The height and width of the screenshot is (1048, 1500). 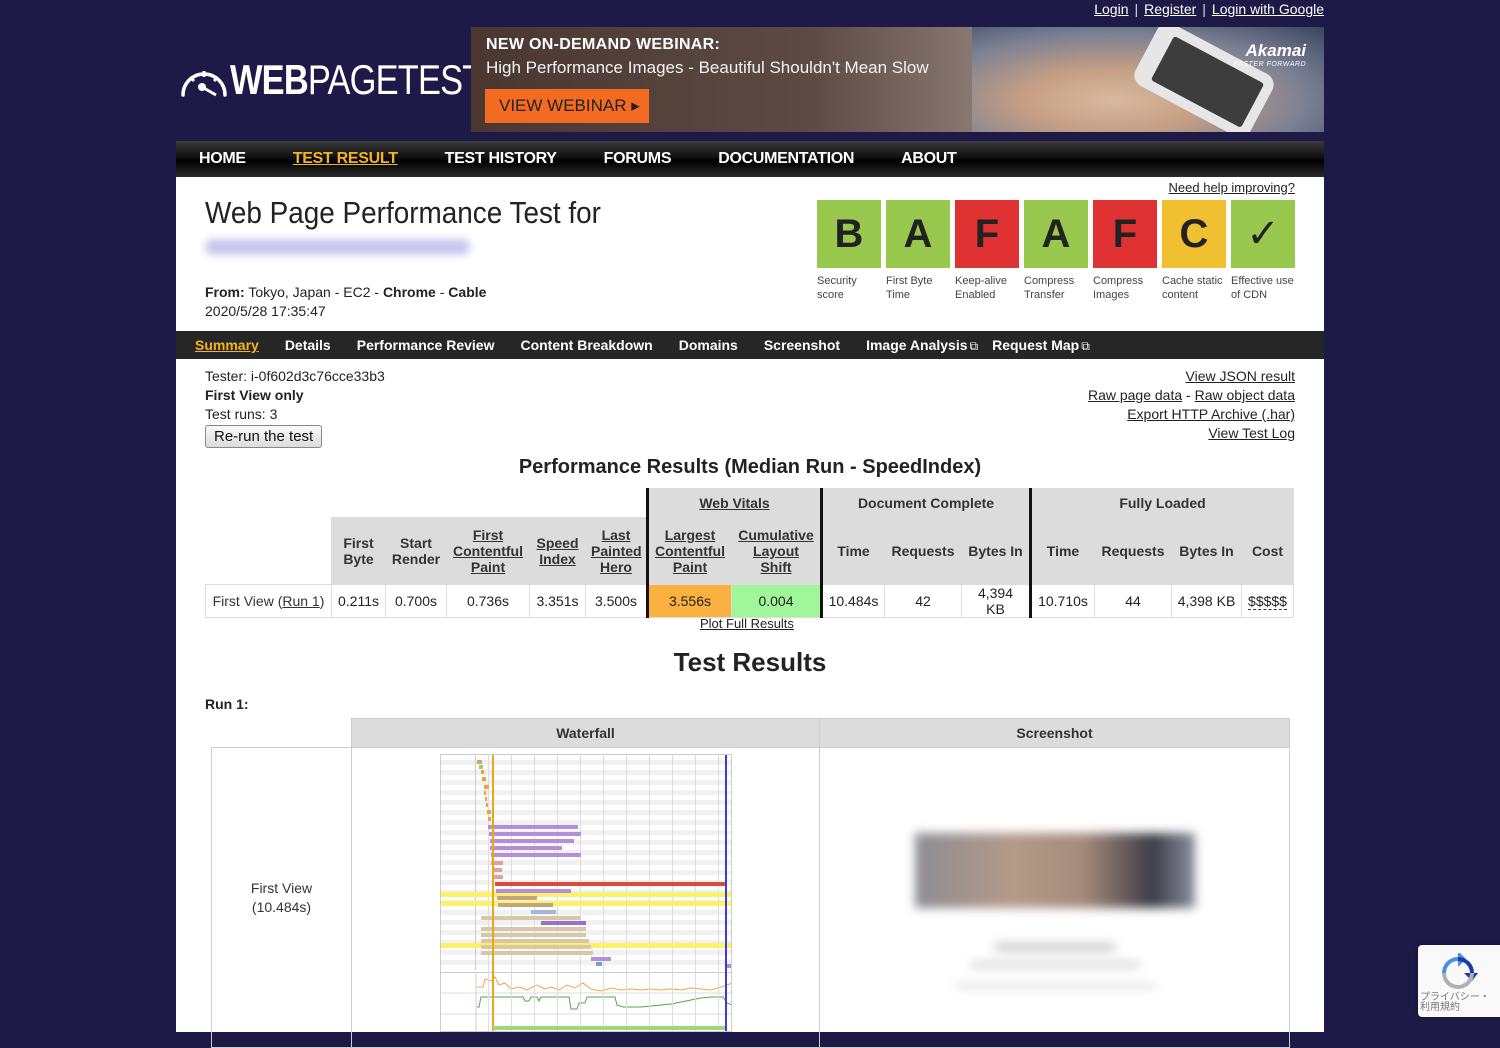 I want to click on external-link-icon: ⧉, so click(x=1085, y=345).